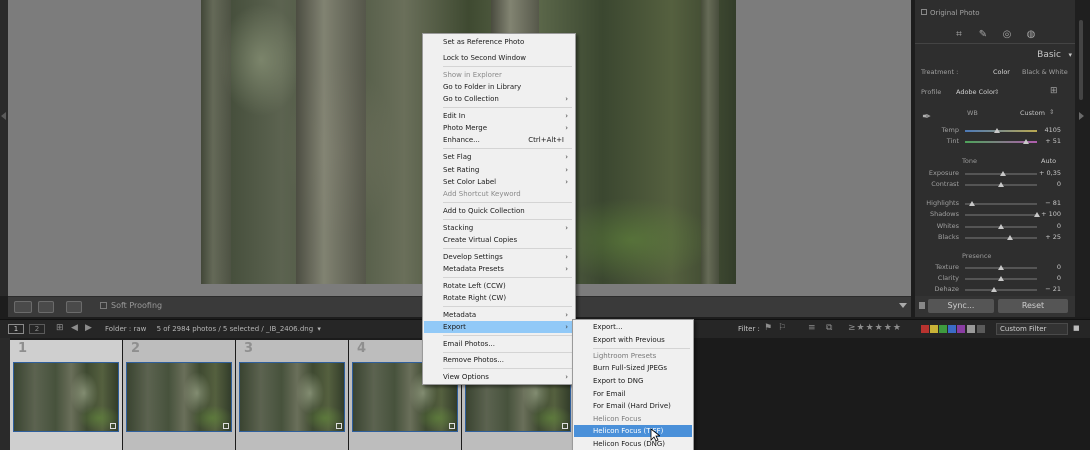 The width and height of the screenshot is (1090, 450). Describe the element at coordinates (633, 394) in the screenshot. I see `submenu-item-for-email: For Email` at that location.